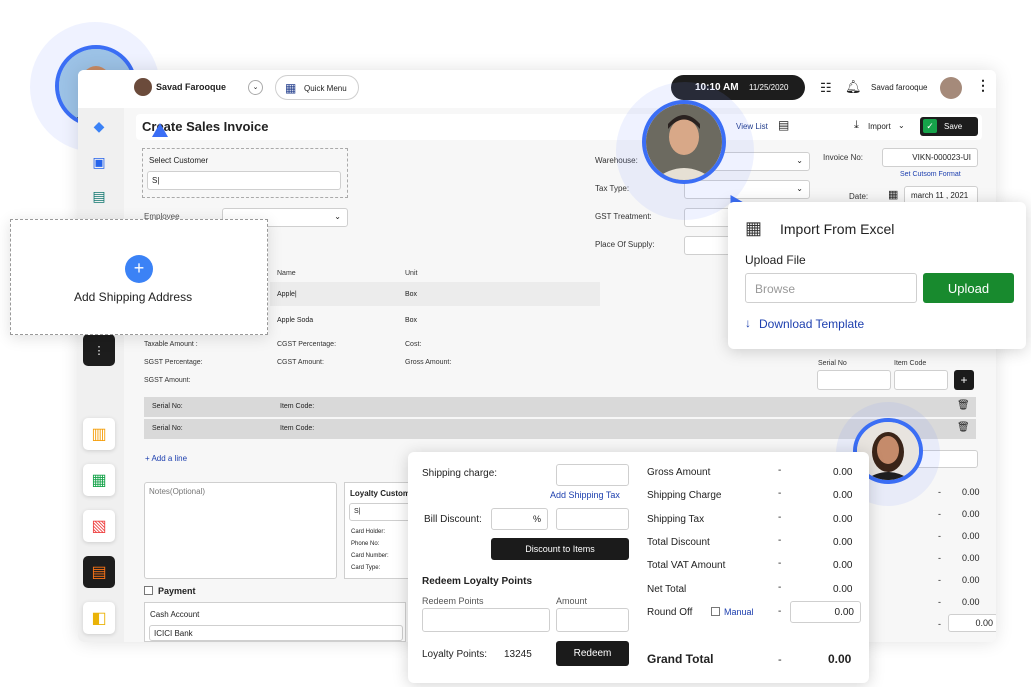  I want to click on serial-no-input, so click(854, 380).